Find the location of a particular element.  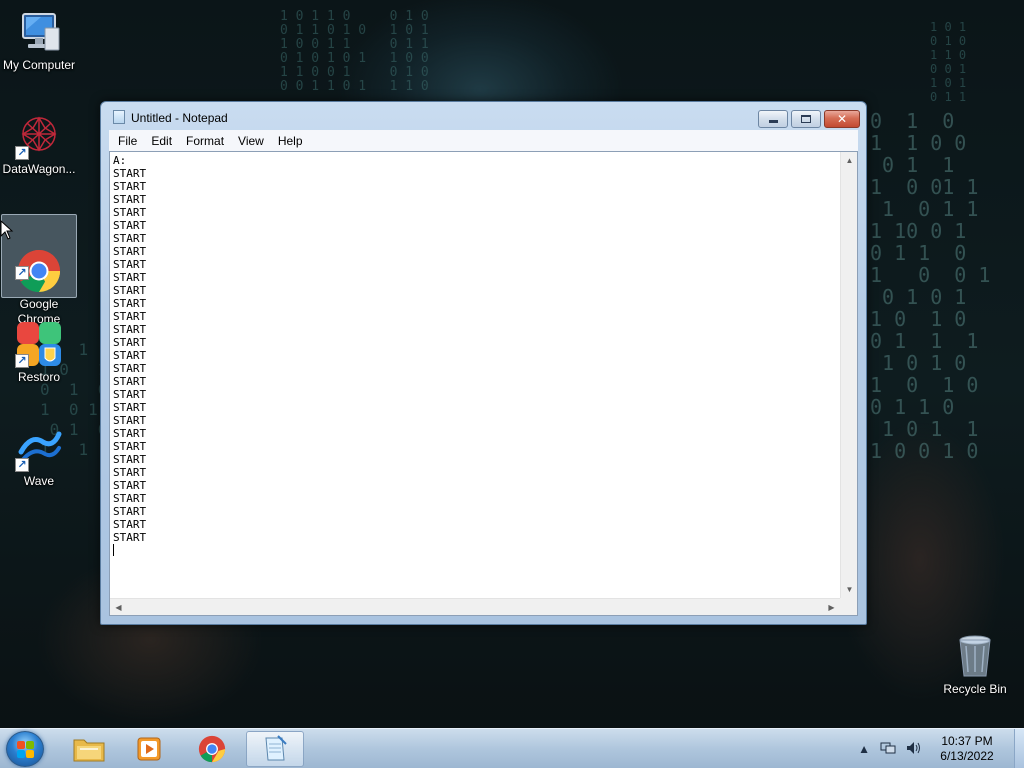

taskbar-media-player-button is located at coordinates (150, 749).